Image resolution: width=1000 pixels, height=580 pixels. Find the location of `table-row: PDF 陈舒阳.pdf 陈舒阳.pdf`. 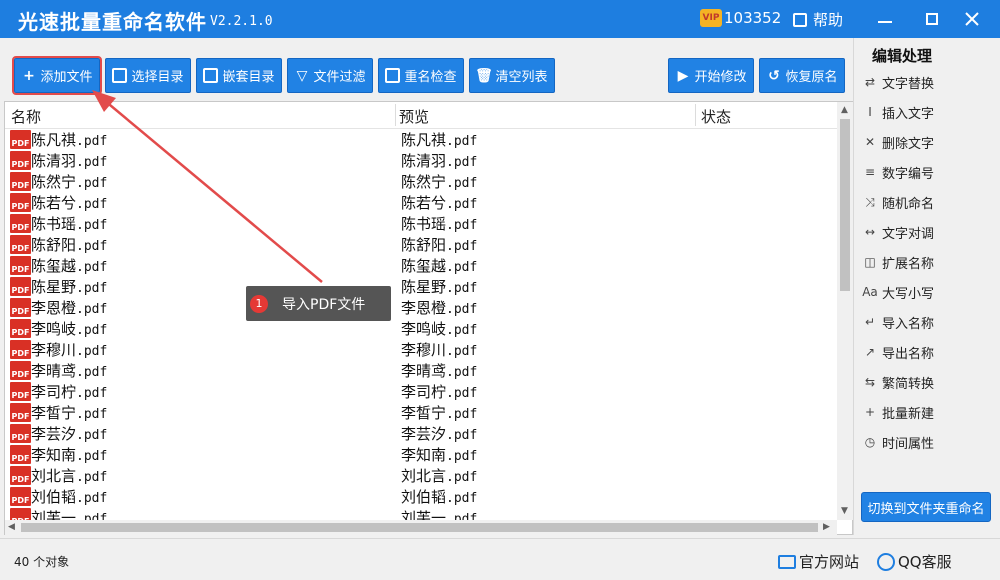

table-row: PDF 陈舒阳.pdf 陈舒阳.pdf is located at coordinates (421, 244).